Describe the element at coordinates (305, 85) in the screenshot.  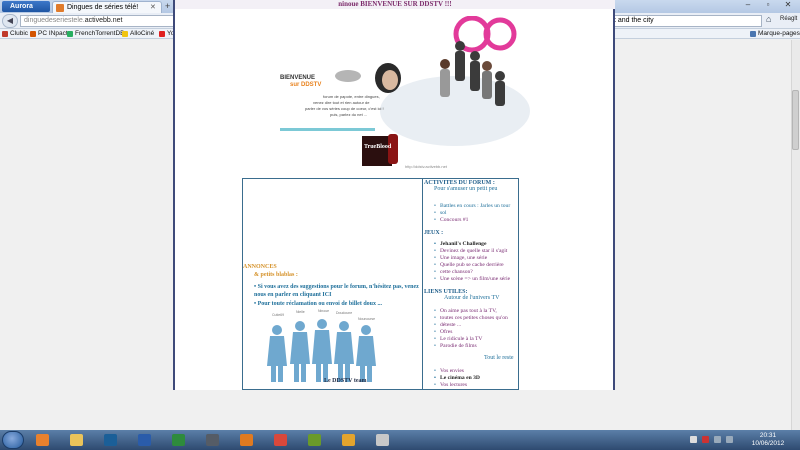
I see `banner-site-name: sur DDSTV` at that location.